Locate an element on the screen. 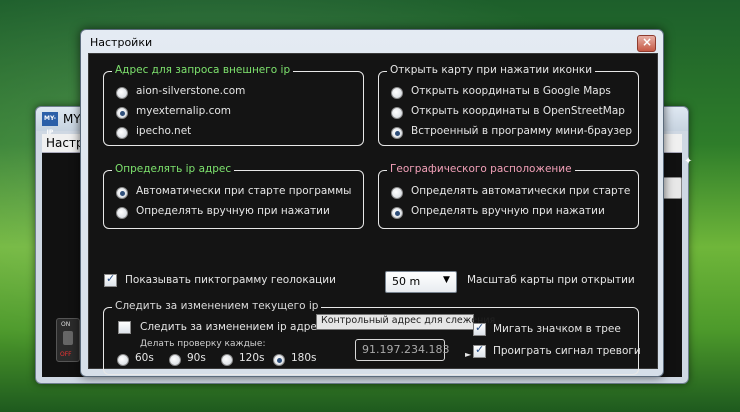 Image resolution: width=740 pixels, height=412 pixels. power-on-label: ON is located at coordinates (66, 324).